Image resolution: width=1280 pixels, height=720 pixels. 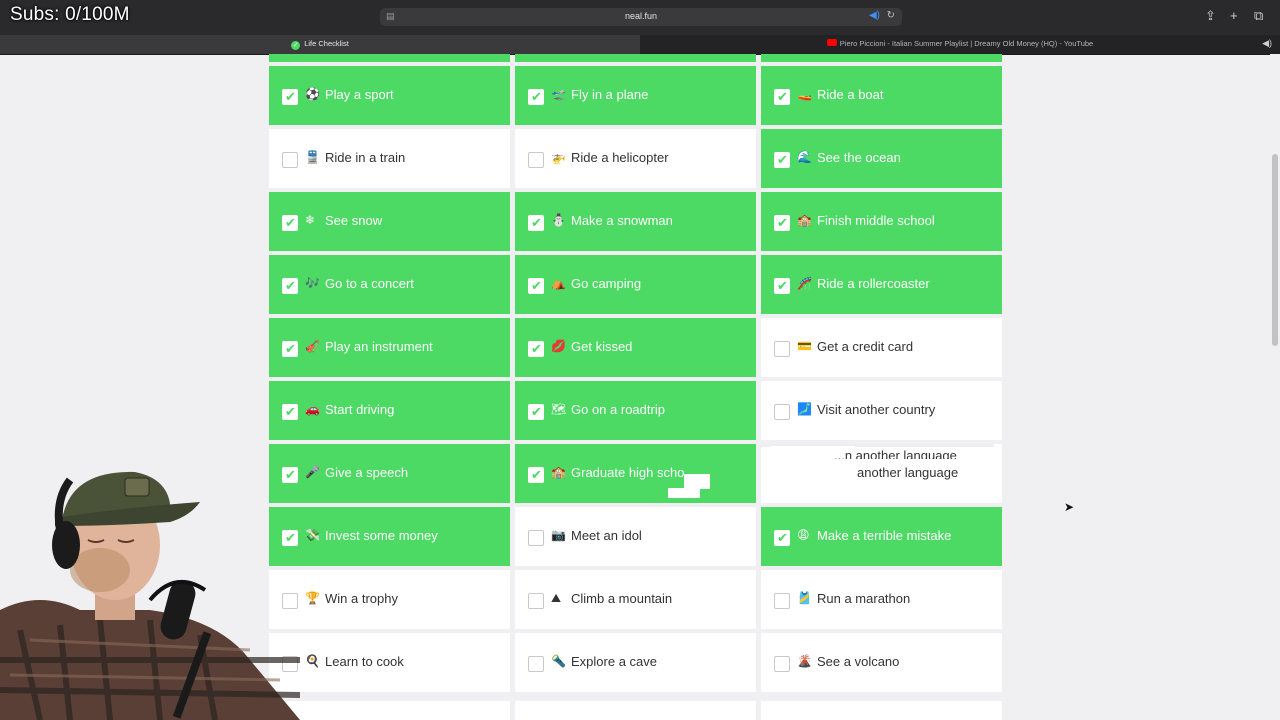 What do you see at coordinates (881, 284) in the screenshot?
I see `checklist-item-ride-a-rollercoaster: ✔ 🎢 Ride a rollercoaster` at bounding box center [881, 284].